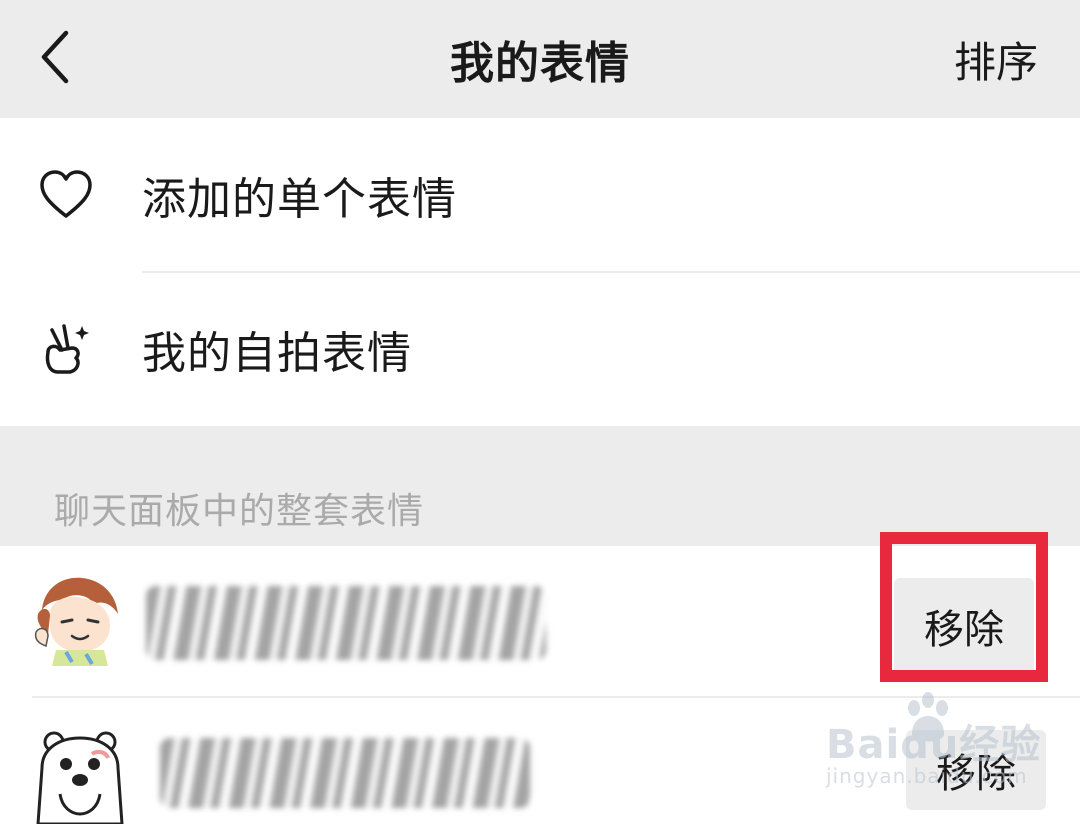  I want to click on back-button, so click(56, 57).